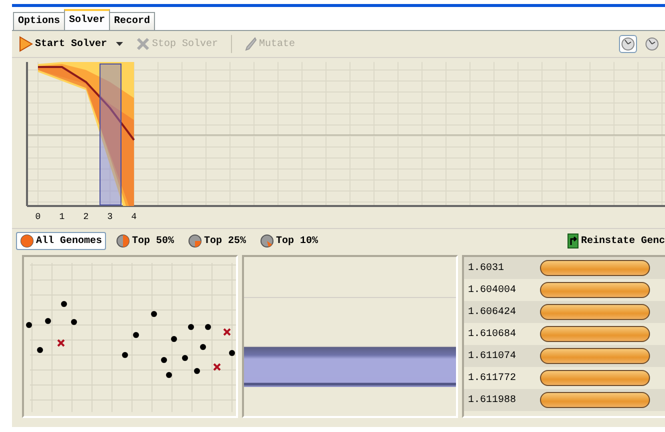 This screenshot has width=665, height=432. What do you see at coordinates (132, 21) in the screenshot?
I see `tab: Record` at bounding box center [132, 21].